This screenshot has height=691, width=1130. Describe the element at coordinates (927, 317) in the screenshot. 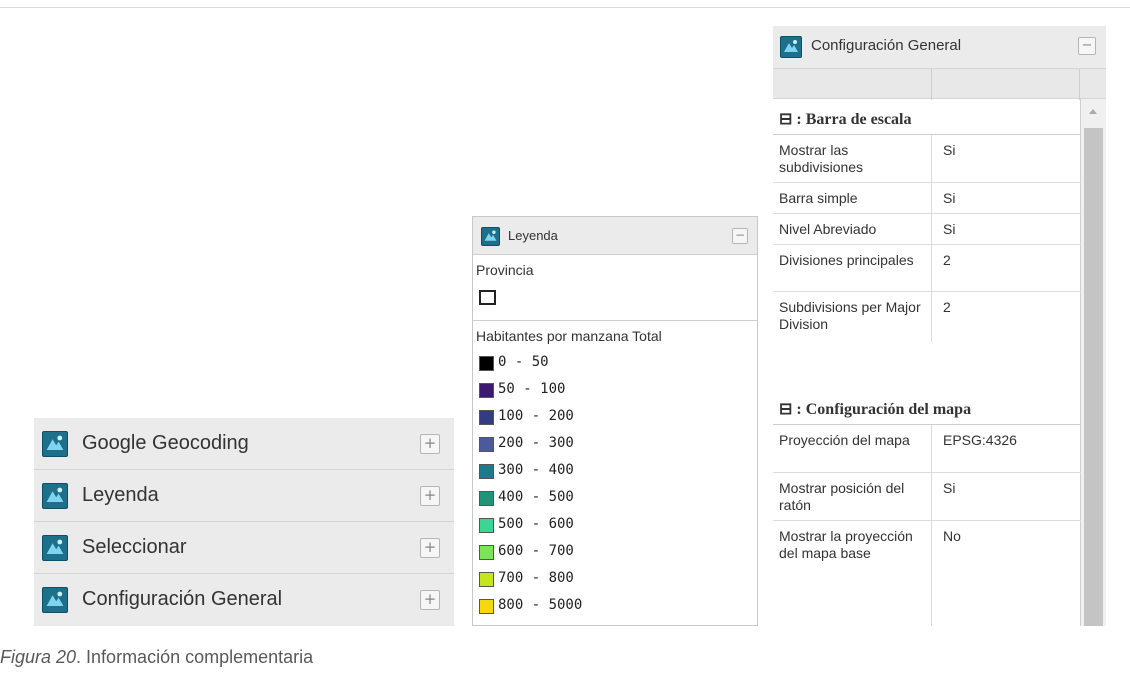

I see `property-row: Subdivisions per Major Division 2` at that location.